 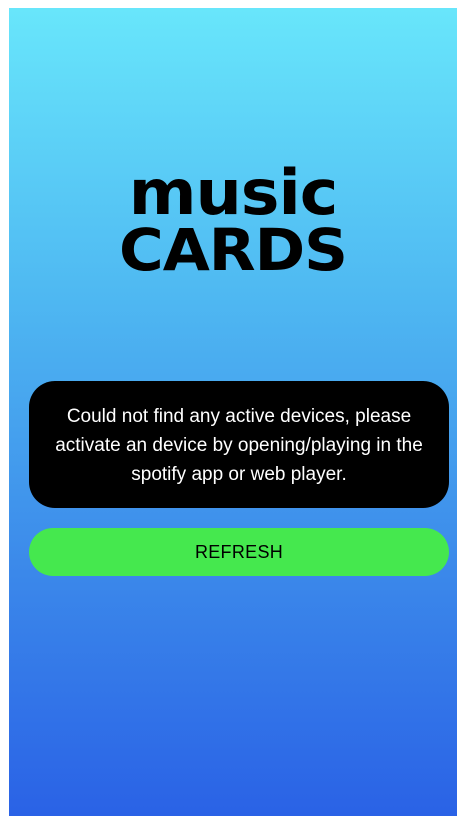 I want to click on logo-line-cards: CARDS, so click(x=233, y=249).